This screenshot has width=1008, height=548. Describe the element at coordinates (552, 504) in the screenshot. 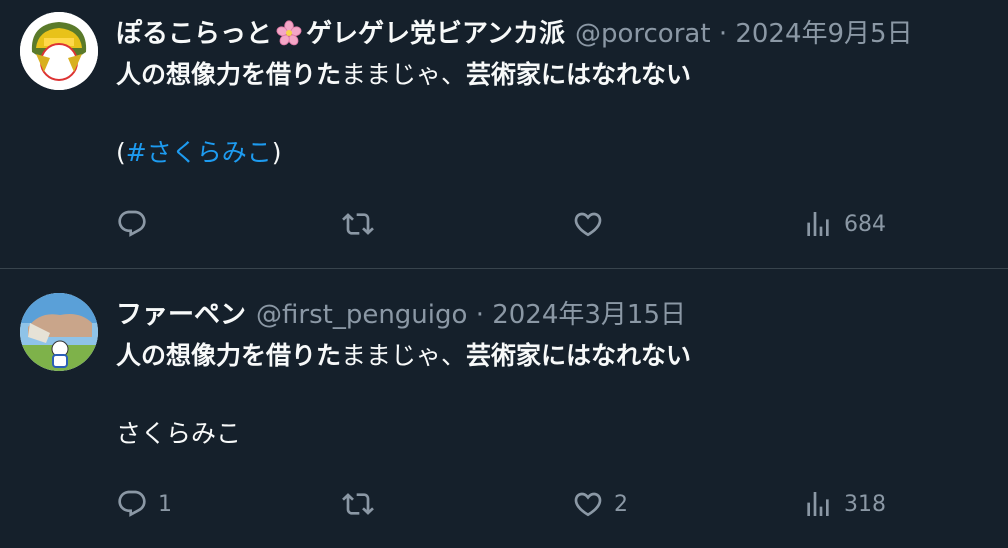

I see `tweet-actions: 1 2 318` at that location.